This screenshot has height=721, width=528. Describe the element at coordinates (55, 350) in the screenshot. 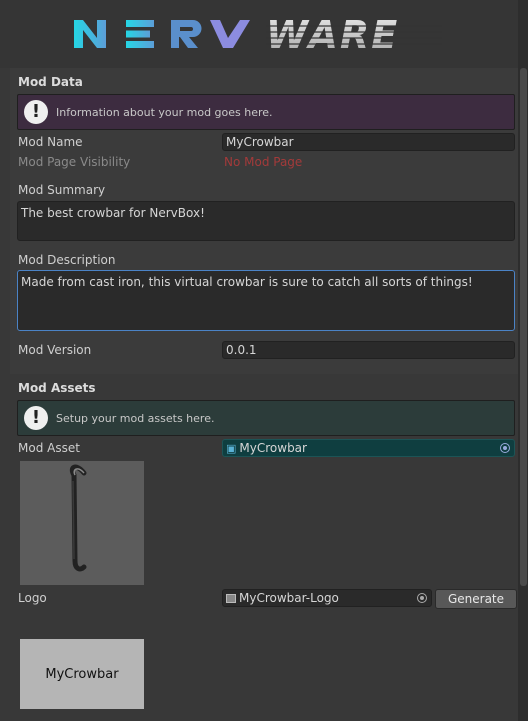

I see `mod-version-label: Mod Version` at that location.